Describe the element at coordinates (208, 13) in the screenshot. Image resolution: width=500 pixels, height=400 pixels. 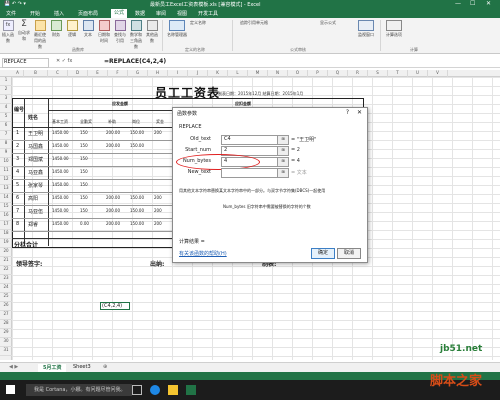
I see `tab-developer: 开发工具` at that location.